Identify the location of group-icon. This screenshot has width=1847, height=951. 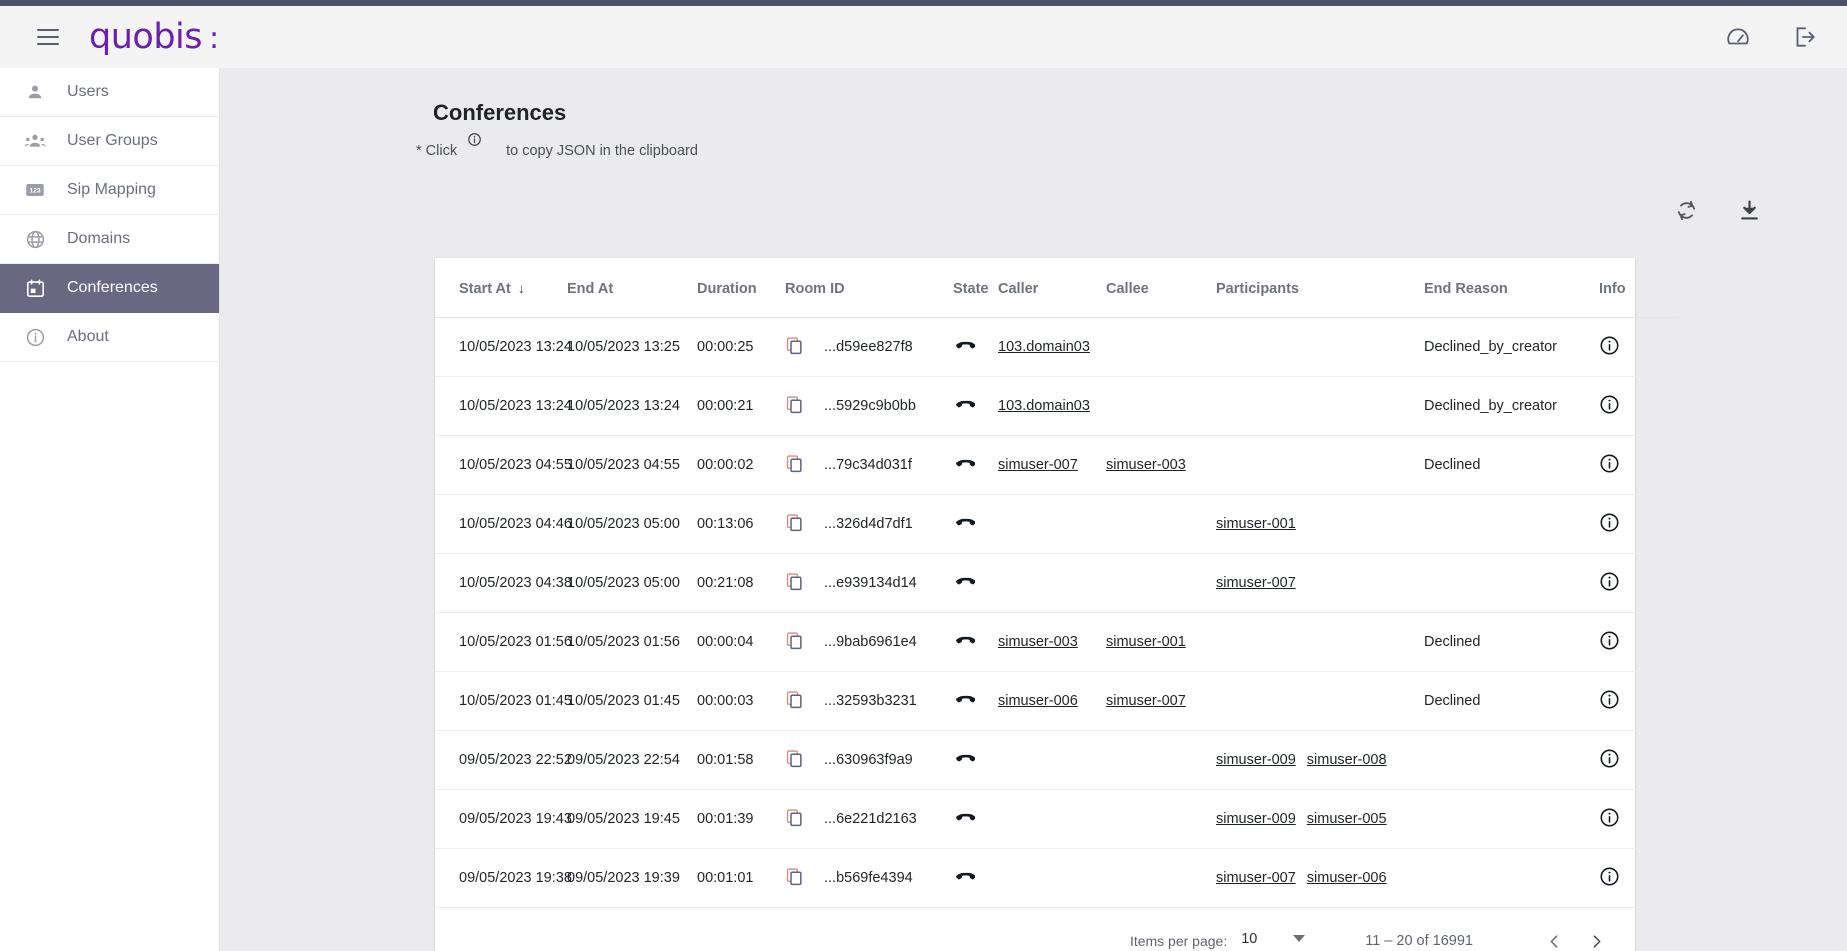
(35, 141).